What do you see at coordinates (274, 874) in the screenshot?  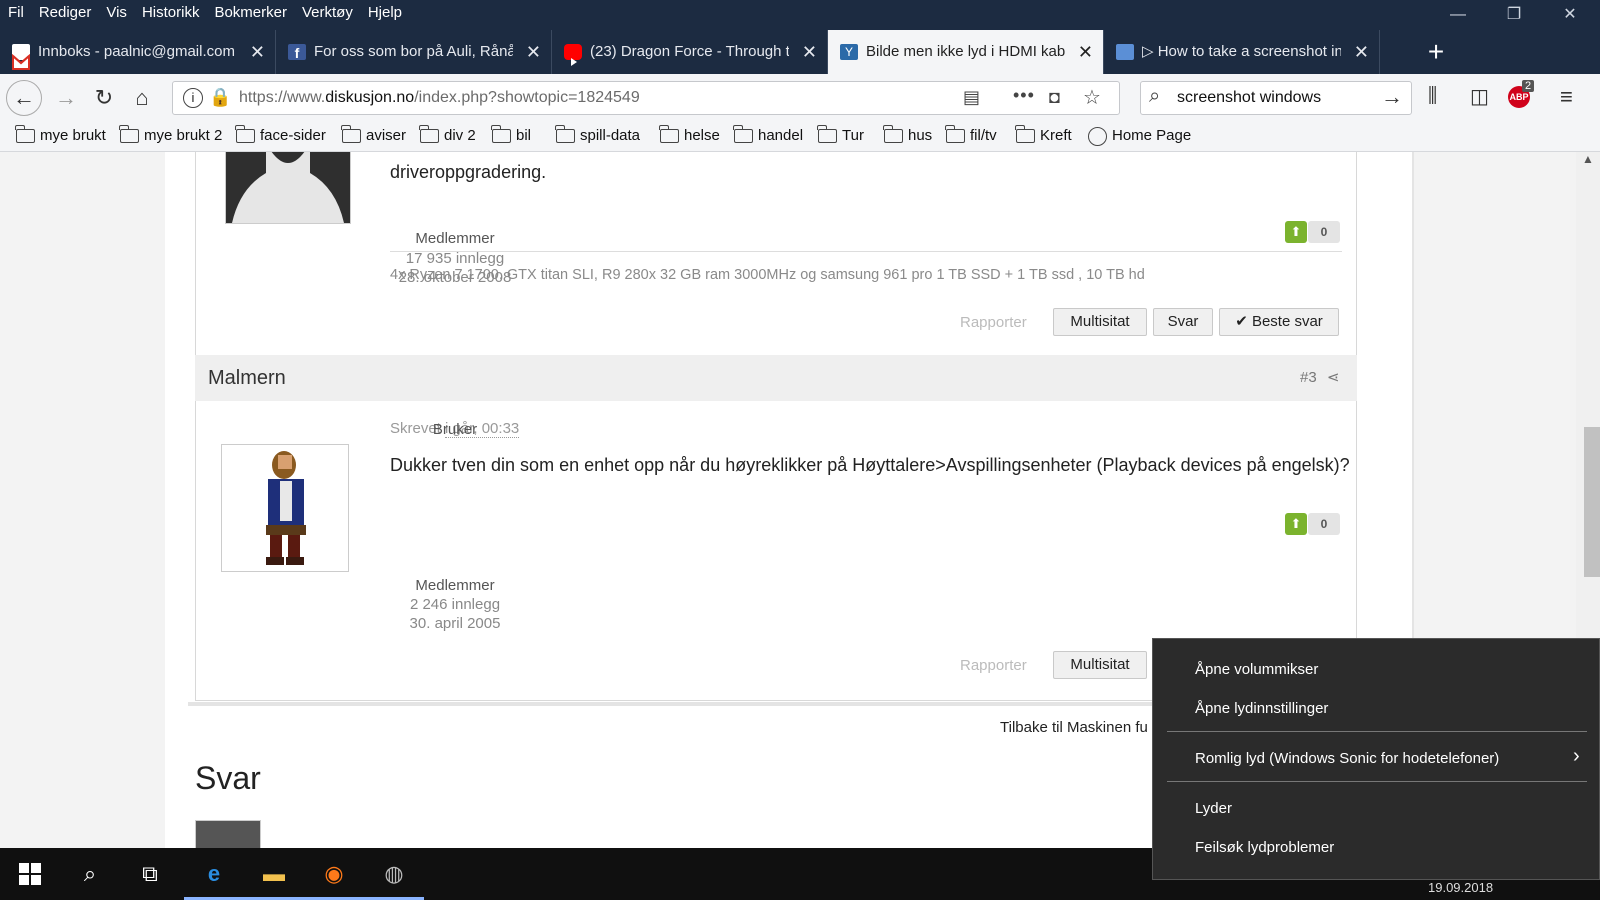 I see `file-explorer-icon: ▬` at bounding box center [274, 874].